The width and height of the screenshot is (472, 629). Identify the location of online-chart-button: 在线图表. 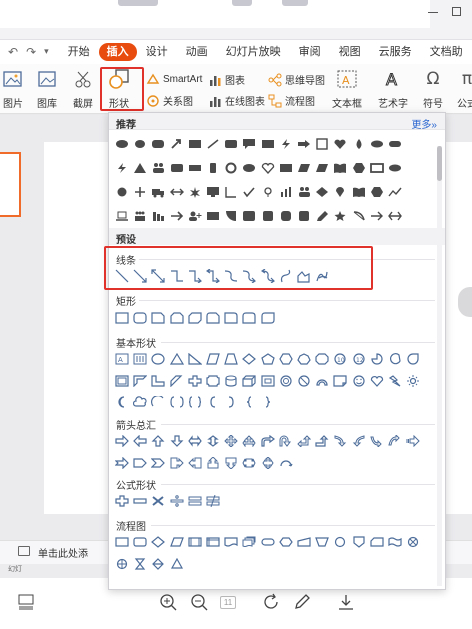
(236, 100).